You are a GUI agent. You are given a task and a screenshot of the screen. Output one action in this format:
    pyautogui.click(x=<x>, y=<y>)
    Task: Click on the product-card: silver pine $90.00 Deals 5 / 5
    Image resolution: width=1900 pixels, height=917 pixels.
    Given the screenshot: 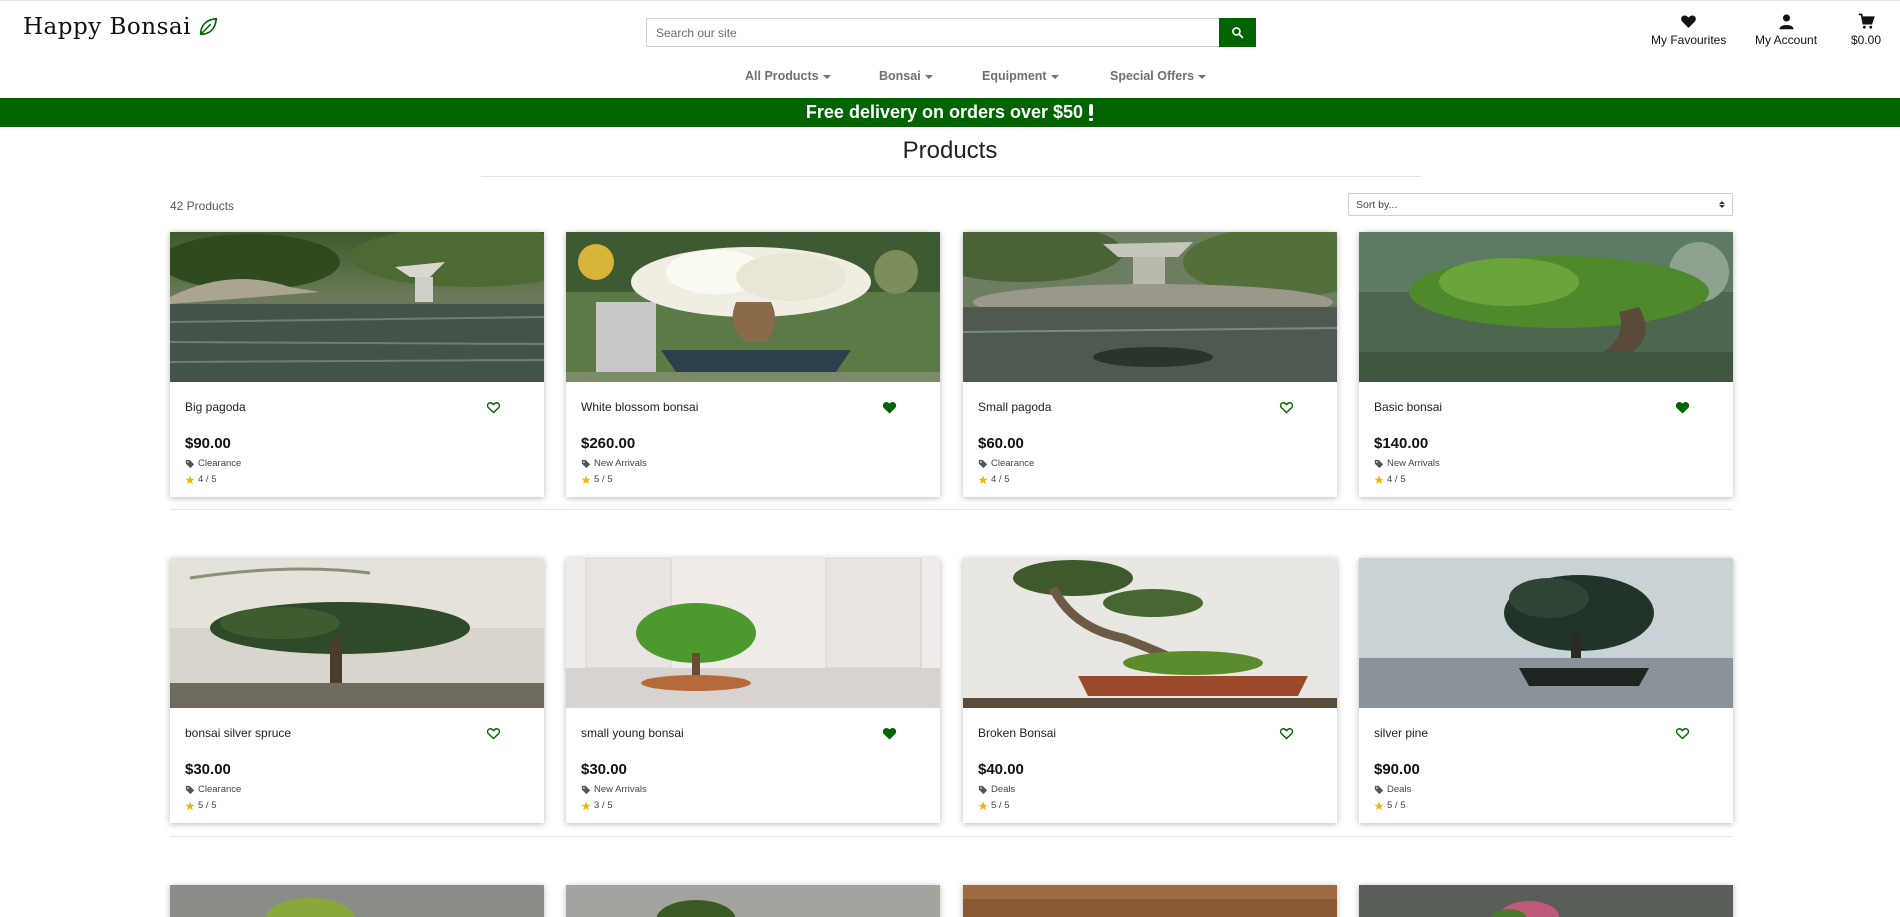 What is the action you would take?
    pyautogui.click(x=1546, y=690)
    